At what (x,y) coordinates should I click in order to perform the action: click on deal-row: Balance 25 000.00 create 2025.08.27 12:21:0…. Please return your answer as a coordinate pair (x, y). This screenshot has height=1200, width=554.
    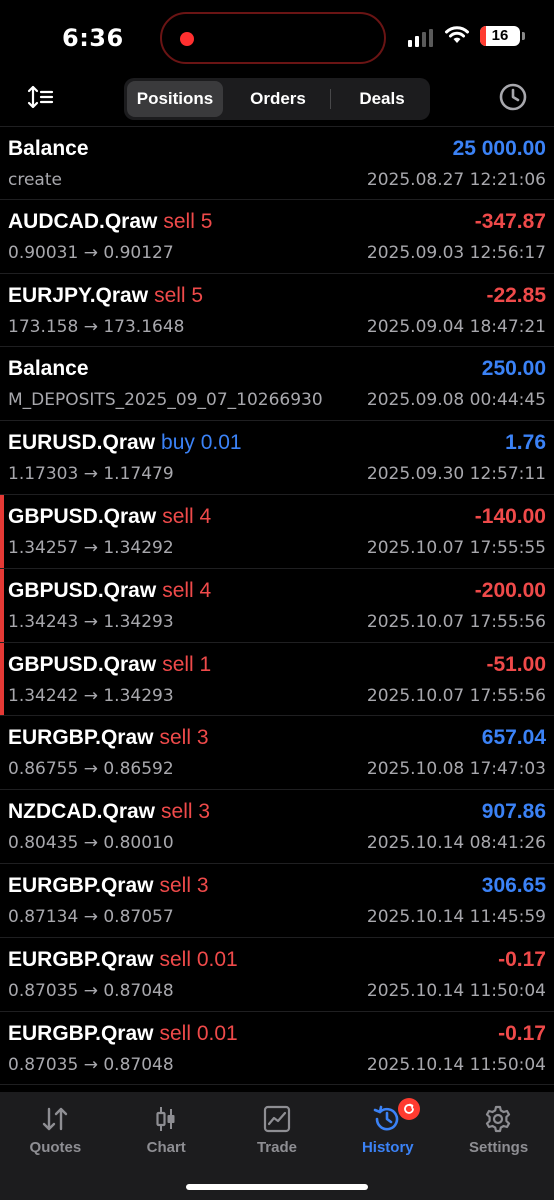
    Looking at the image, I should click on (277, 163).